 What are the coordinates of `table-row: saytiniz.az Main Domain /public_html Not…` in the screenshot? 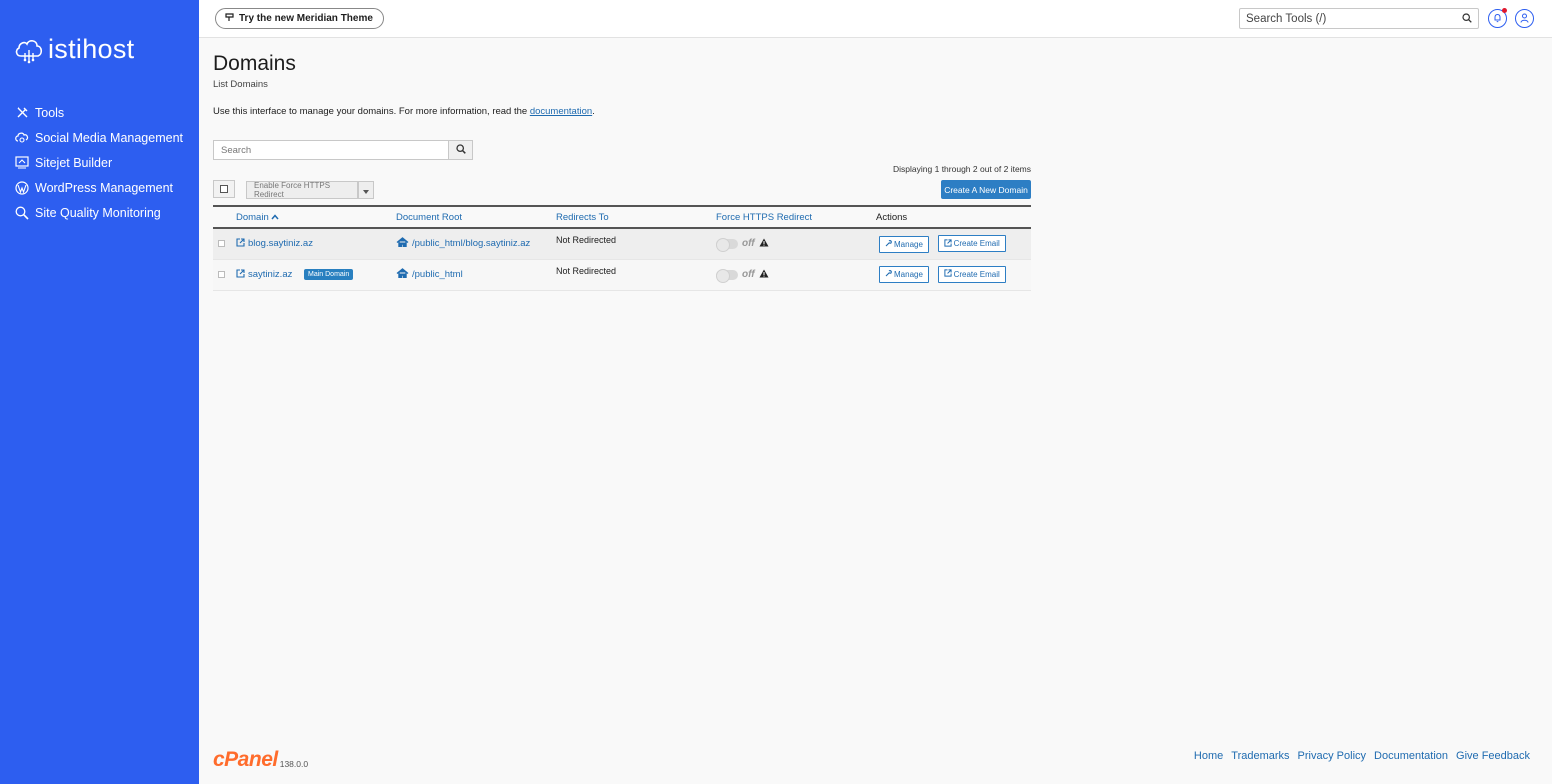 It's located at (622, 274).